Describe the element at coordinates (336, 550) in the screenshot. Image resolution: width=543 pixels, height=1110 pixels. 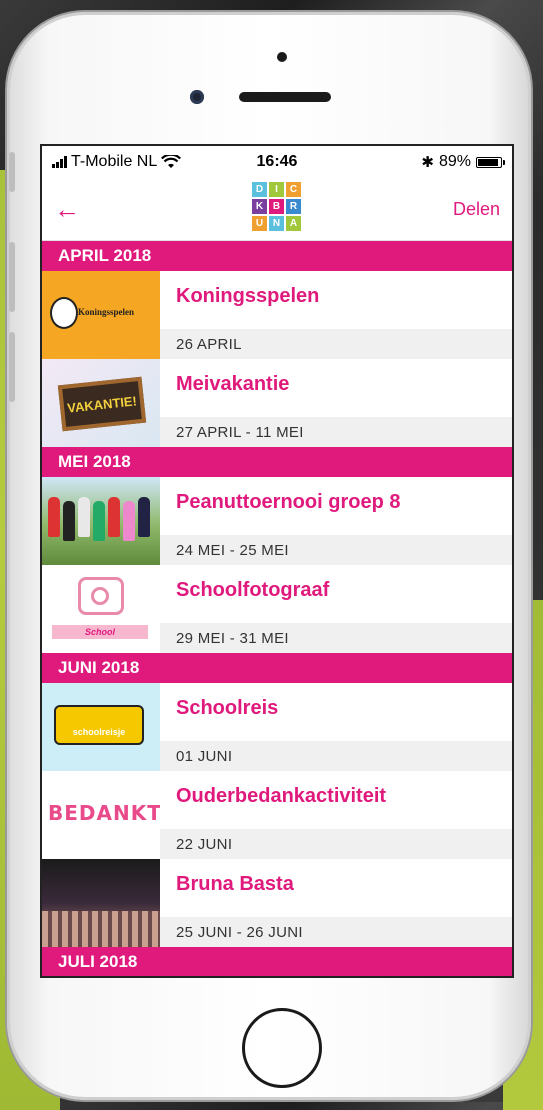
I see `event-date: 24 MEI - 25 MEI` at that location.